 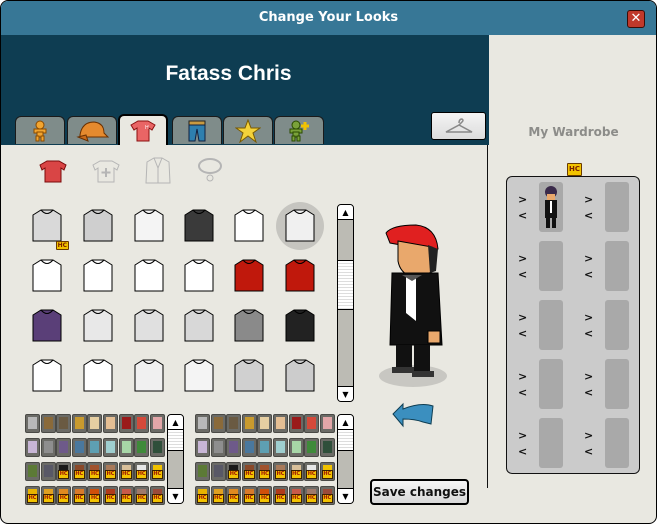 I want to click on secondary-palette-scrollbar: ▲ ▼, so click(x=345, y=459).